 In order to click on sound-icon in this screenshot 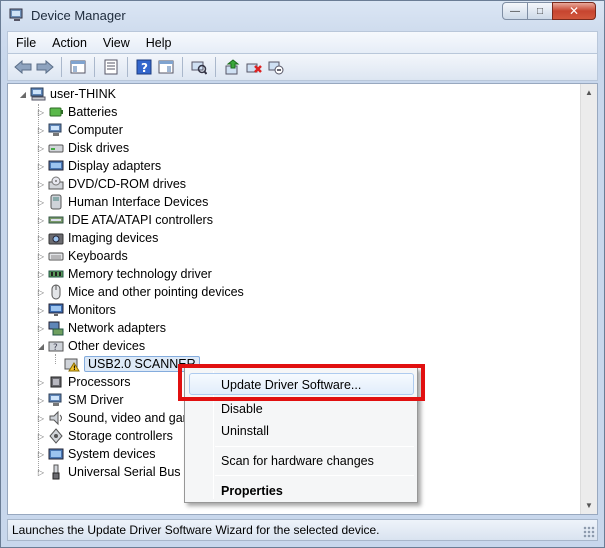, I will do `click(56, 418)`.